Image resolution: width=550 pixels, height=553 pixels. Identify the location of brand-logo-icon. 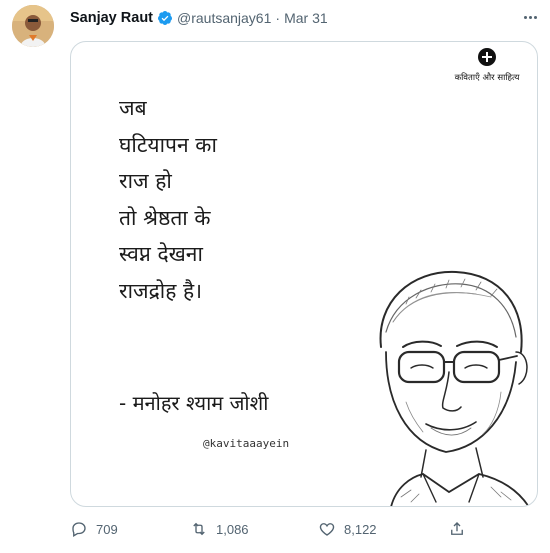
(487, 57).